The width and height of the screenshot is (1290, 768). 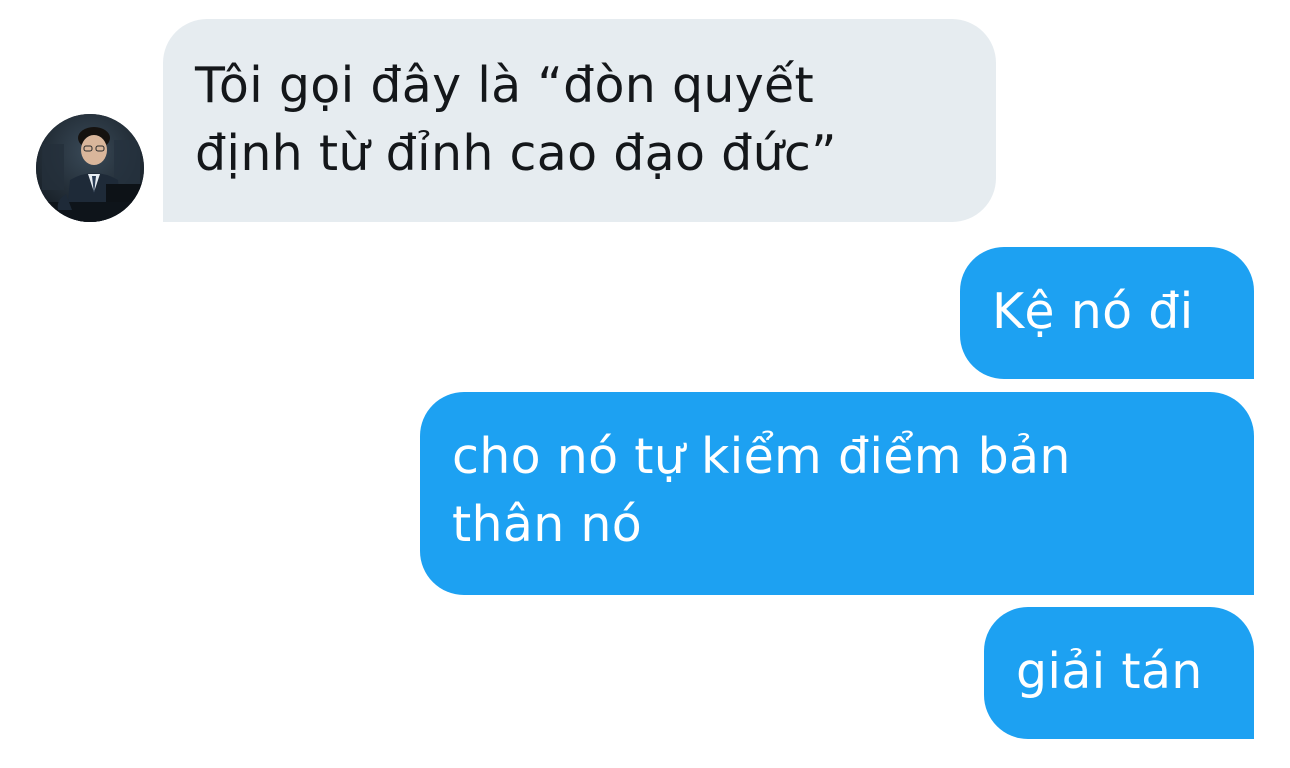 I want to click on outgoing-message-bubble: giải tán, so click(x=1119, y=673).